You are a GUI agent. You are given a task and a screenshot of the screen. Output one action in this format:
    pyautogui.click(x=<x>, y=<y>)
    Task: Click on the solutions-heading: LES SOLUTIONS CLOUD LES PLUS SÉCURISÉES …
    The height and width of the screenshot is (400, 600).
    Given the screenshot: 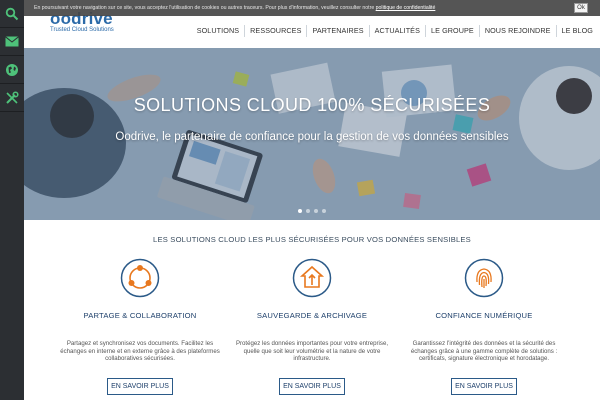 What is the action you would take?
    pyautogui.click(x=312, y=239)
    